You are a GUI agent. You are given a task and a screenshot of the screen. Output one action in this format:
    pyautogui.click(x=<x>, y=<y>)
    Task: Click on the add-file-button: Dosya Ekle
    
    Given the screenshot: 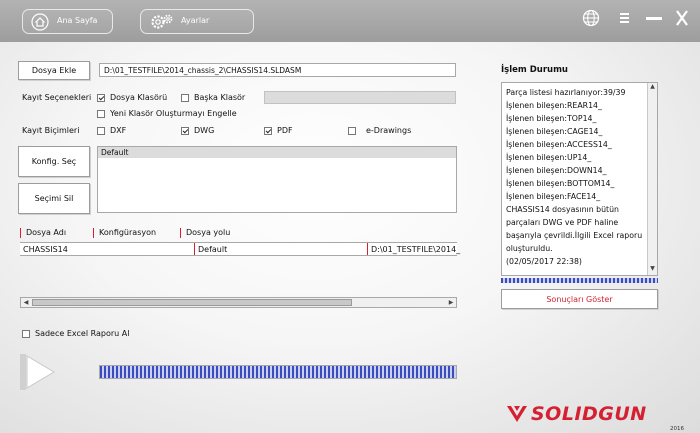 What is the action you would take?
    pyautogui.click(x=54, y=70)
    